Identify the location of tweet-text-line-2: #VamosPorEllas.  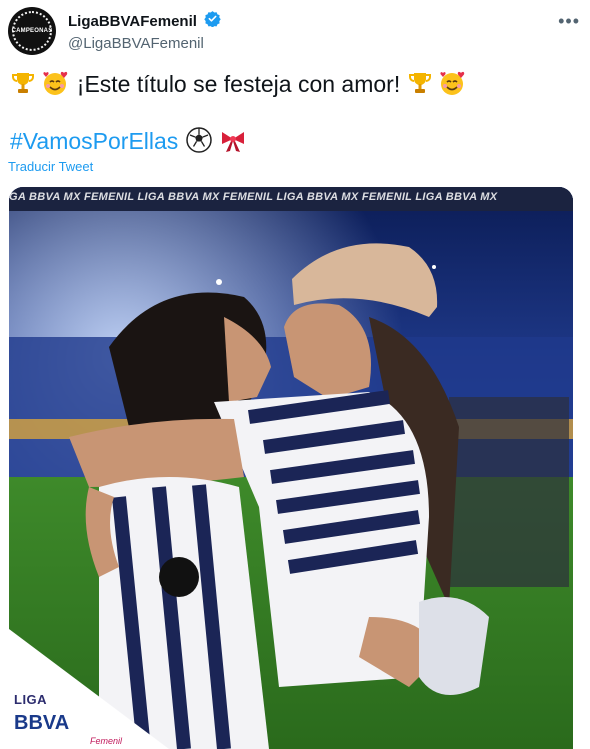
(128, 143).